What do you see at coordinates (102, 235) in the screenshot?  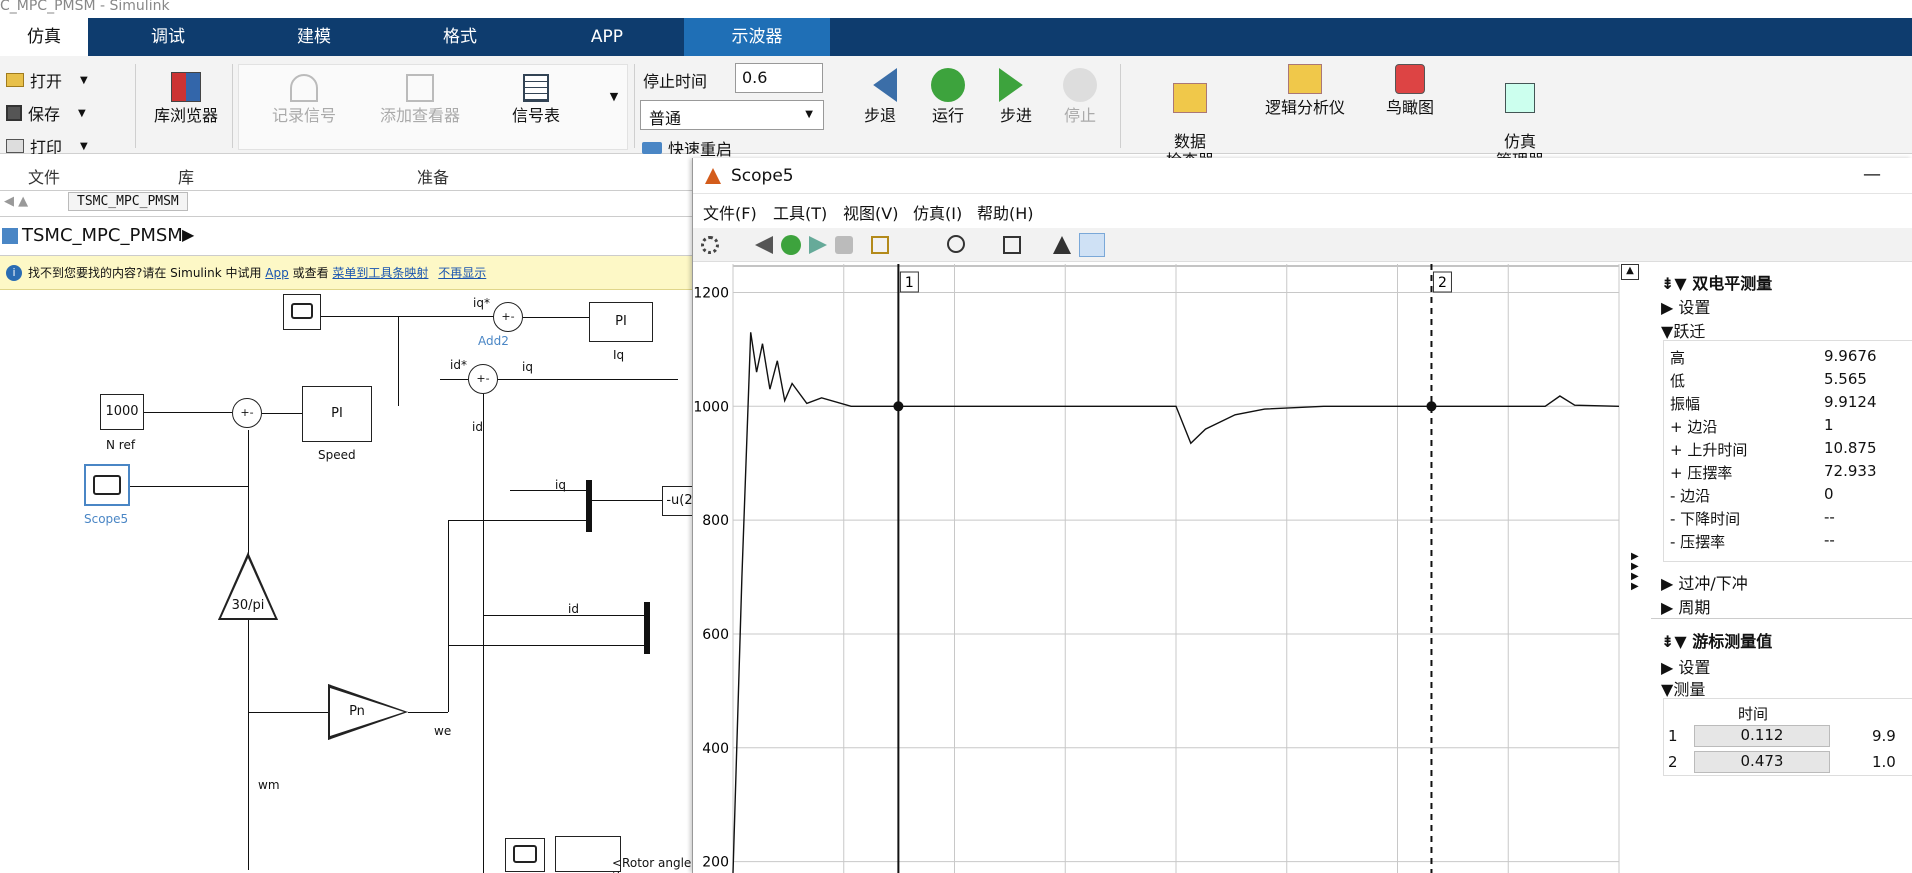 I see `model-path: TSMC_MPC_PMSM` at bounding box center [102, 235].